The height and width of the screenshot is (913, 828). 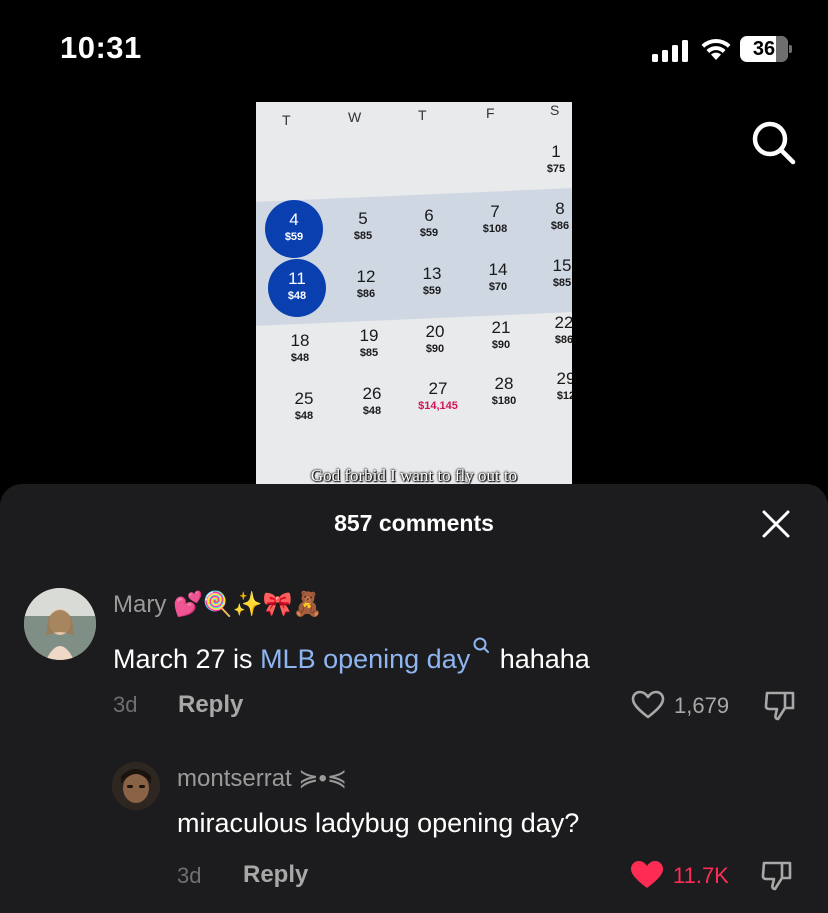 What do you see at coordinates (294, 229) in the screenshot?
I see `calendar-day-selected: 4 $59` at bounding box center [294, 229].